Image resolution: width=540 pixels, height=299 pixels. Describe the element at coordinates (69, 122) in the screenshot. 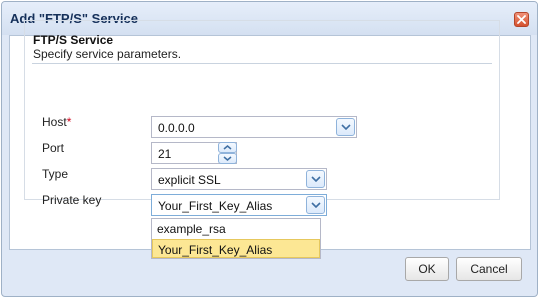

I see `required-mark: *` at that location.